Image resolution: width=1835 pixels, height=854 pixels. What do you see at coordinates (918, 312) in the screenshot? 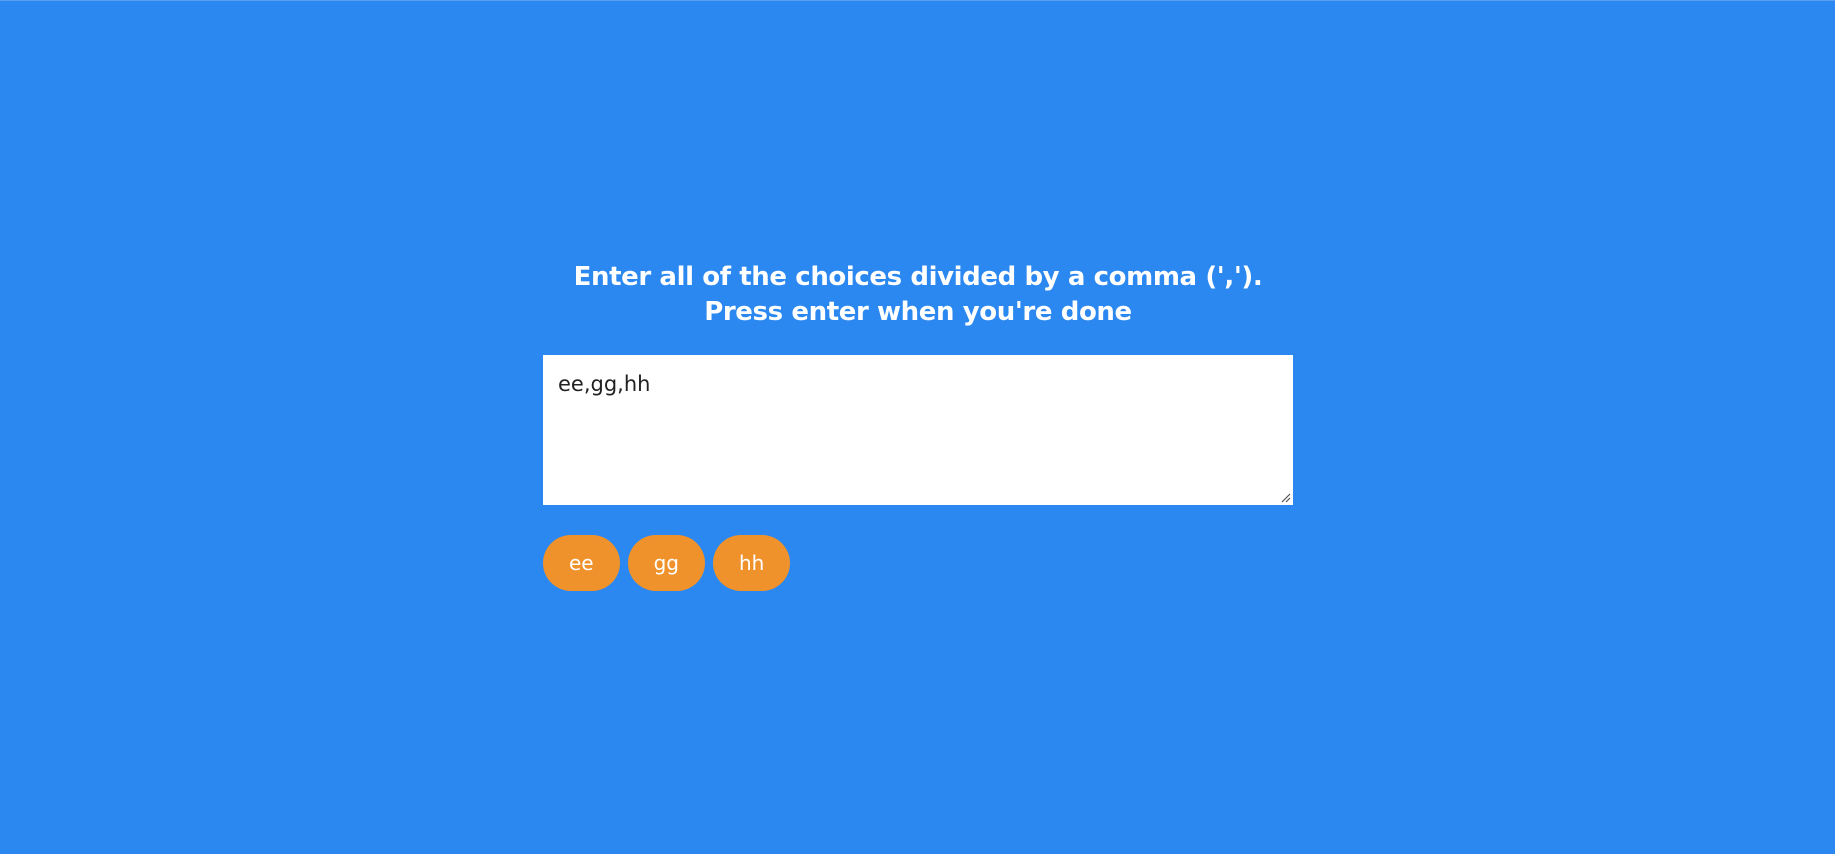
I see `instructions-line-2: Press enter when you're done` at bounding box center [918, 312].